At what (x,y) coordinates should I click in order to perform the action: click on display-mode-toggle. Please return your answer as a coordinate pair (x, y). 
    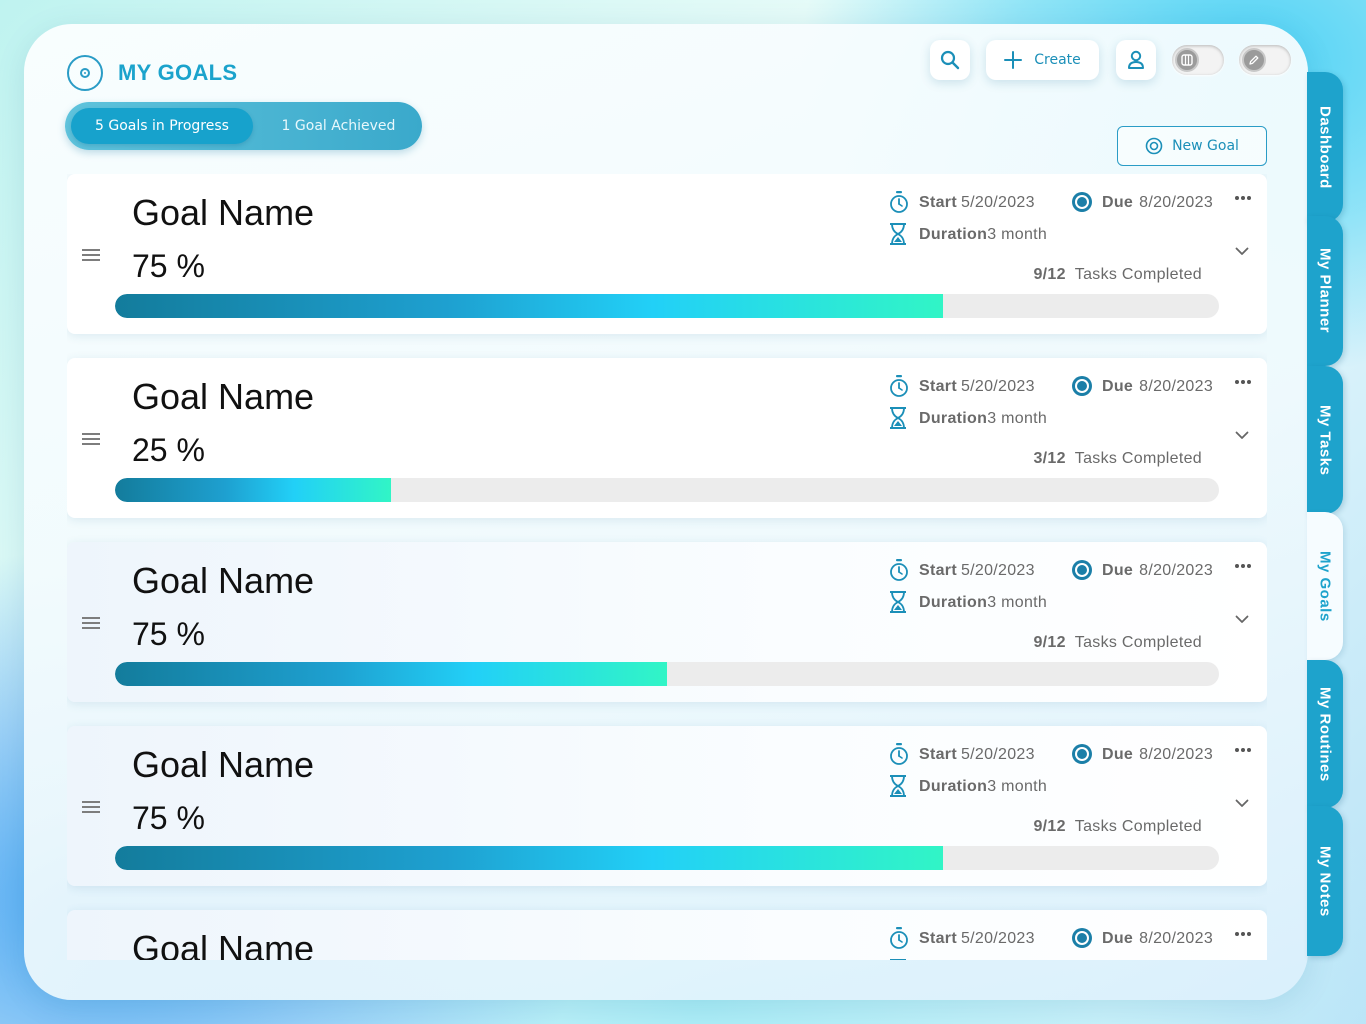
    Looking at the image, I should click on (1198, 60).